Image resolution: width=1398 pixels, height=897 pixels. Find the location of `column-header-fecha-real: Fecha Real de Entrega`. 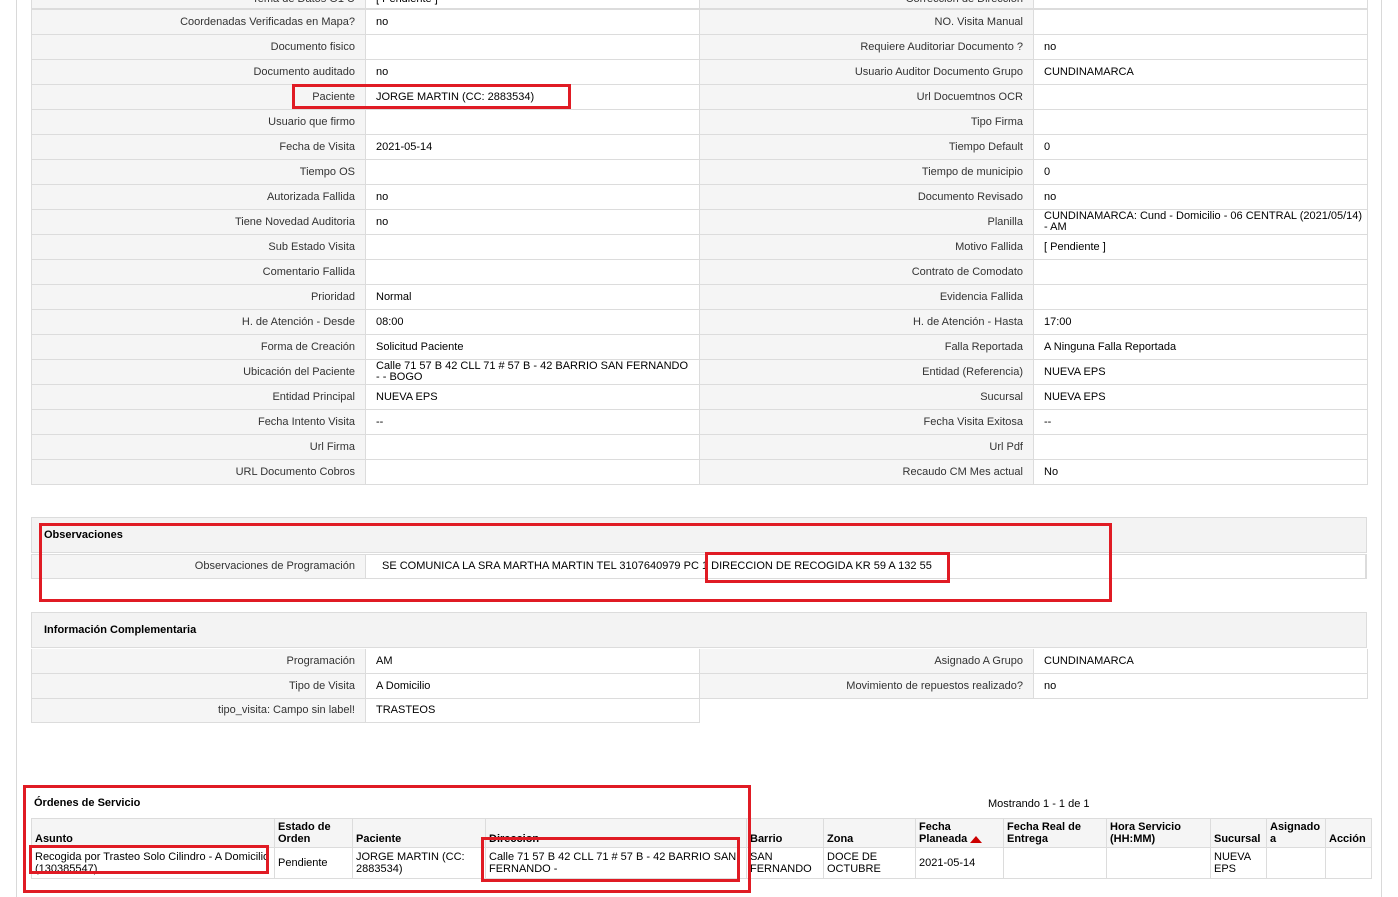

column-header-fecha-real: Fecha Real de Entrega is located at coordinates (1055, 833).